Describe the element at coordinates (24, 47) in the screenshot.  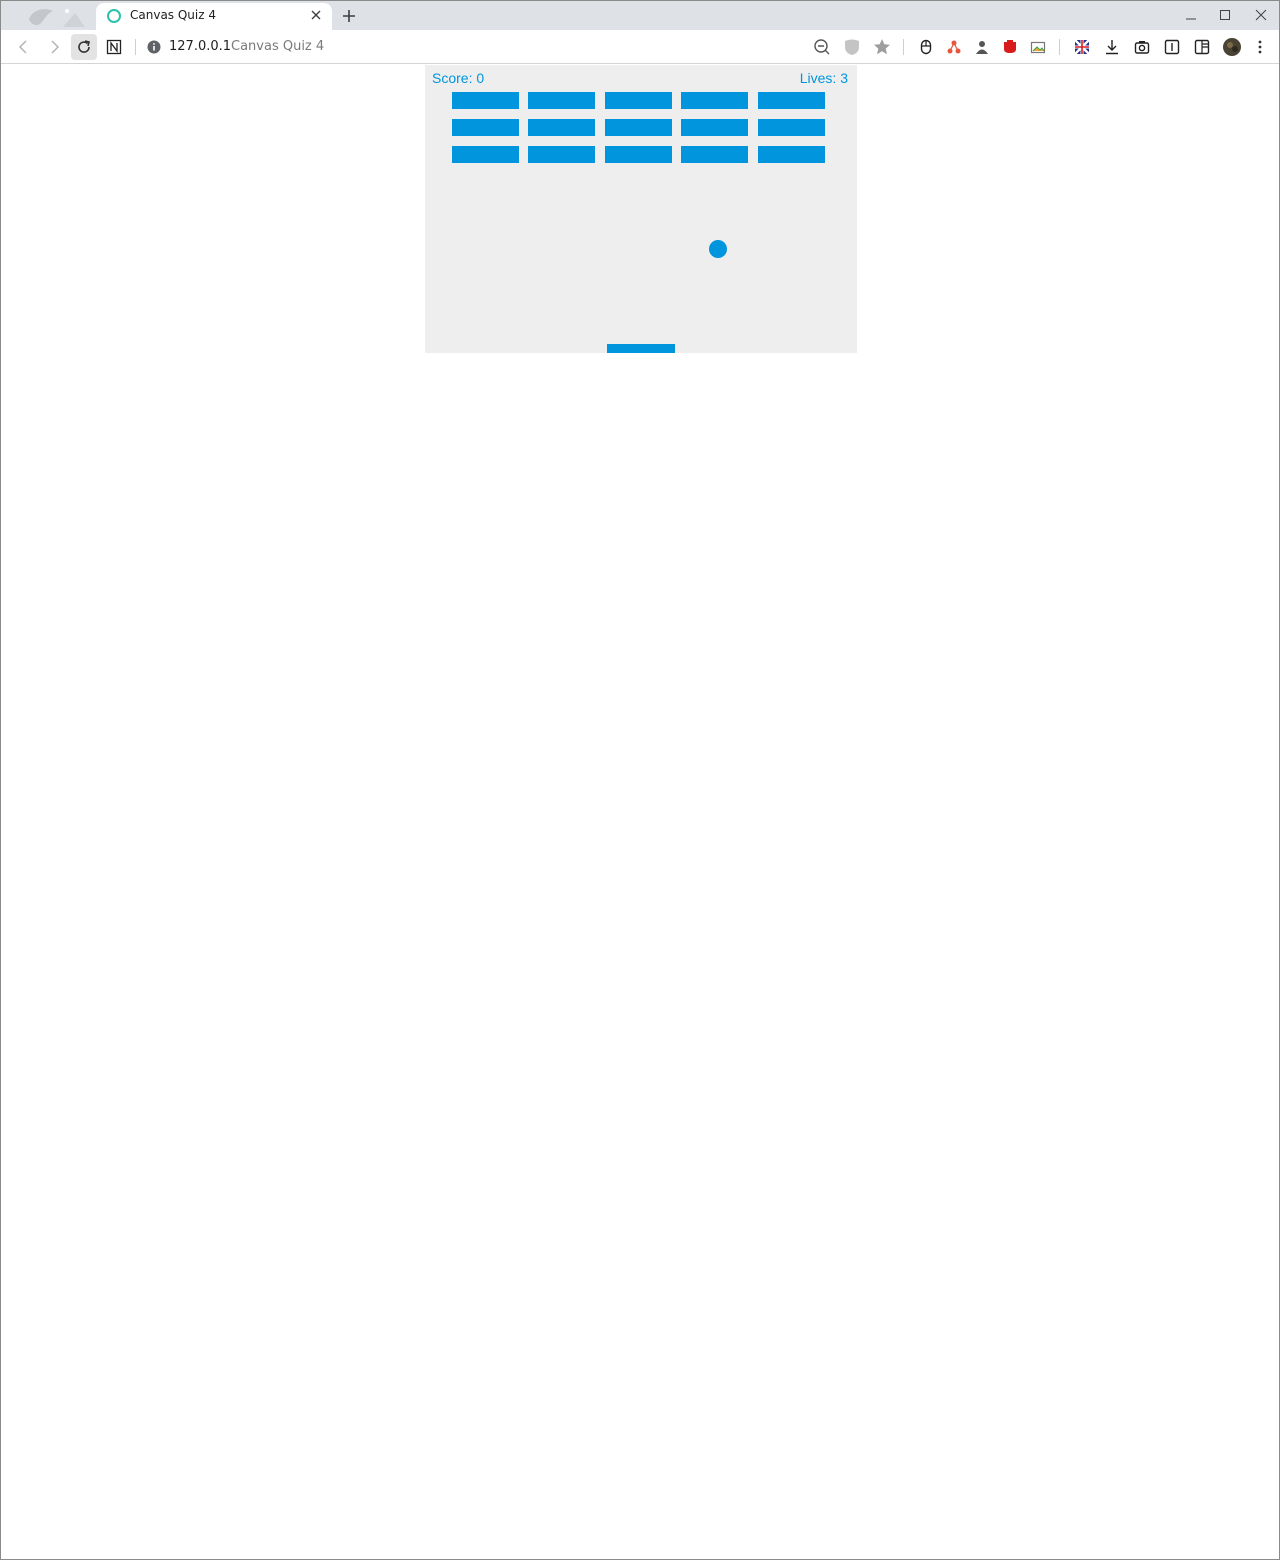
I see `back-icon` at that location.